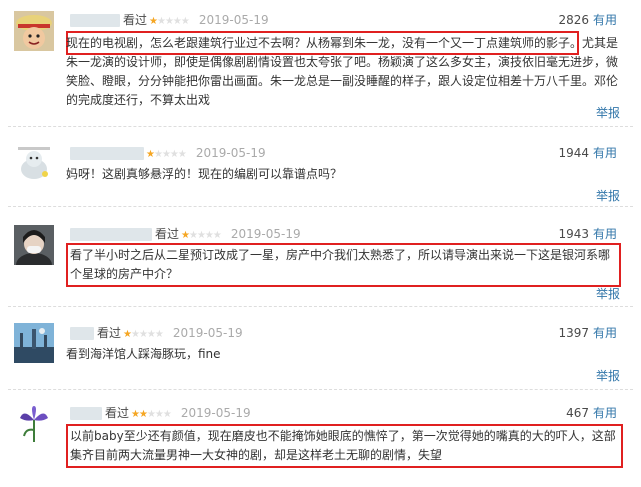  What do you see at coordinates (204, 174) in the screenshot?
I see `review-content: 妈呀！这剧真够悬浮的！现在的编剧可以靠谱点吗？` at bounding box center [204, 174].